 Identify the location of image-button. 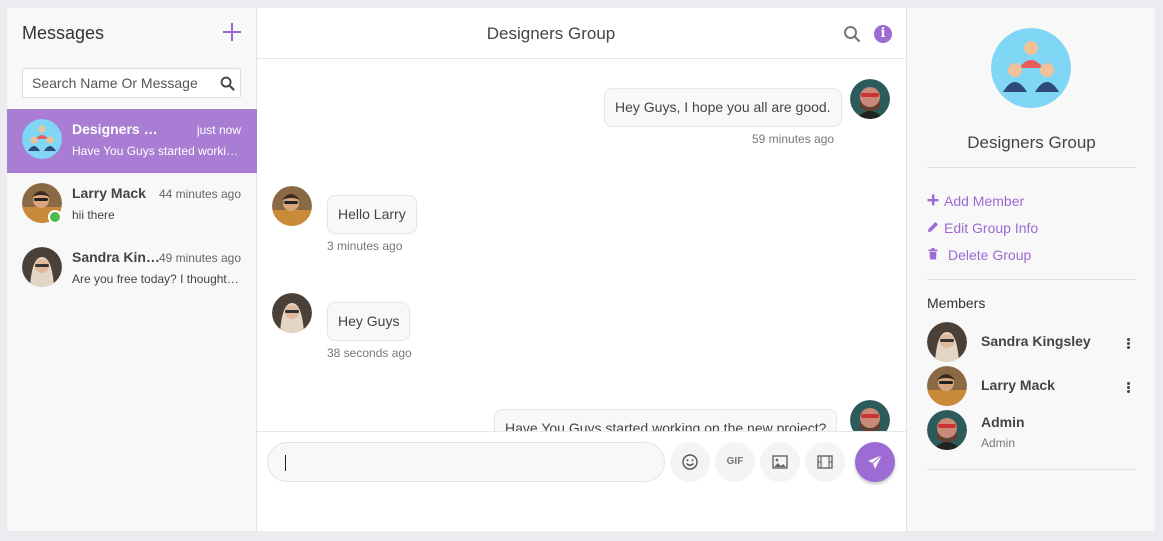
(780, 462).